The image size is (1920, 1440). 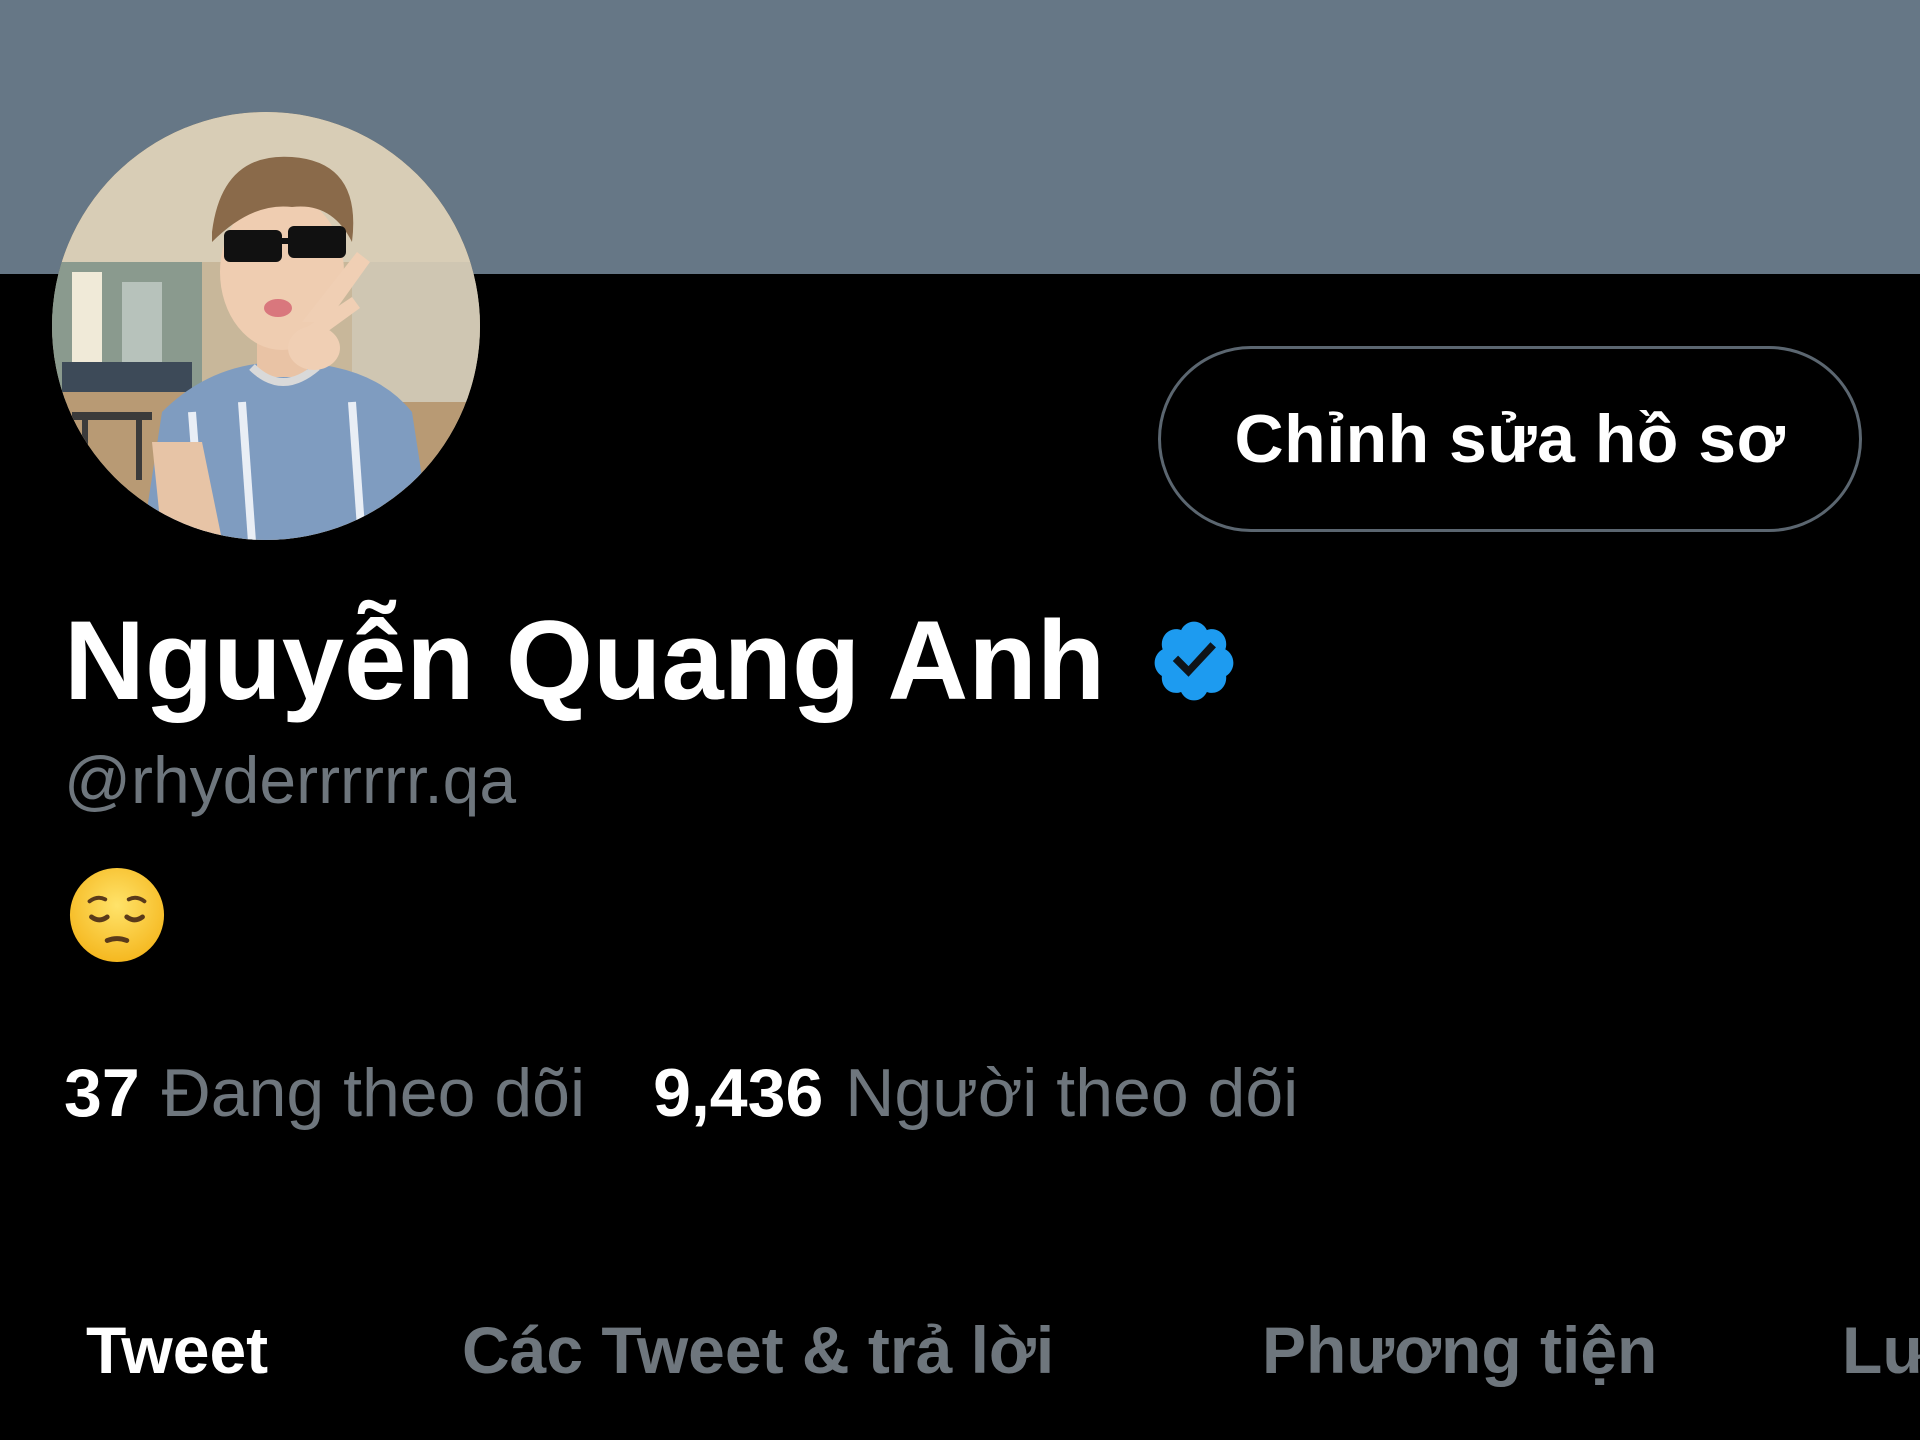 What do you see at coordinates (1194, 661) in the screenshot?
I see `verified-badge-icon` at bounding box center [1194, 661].